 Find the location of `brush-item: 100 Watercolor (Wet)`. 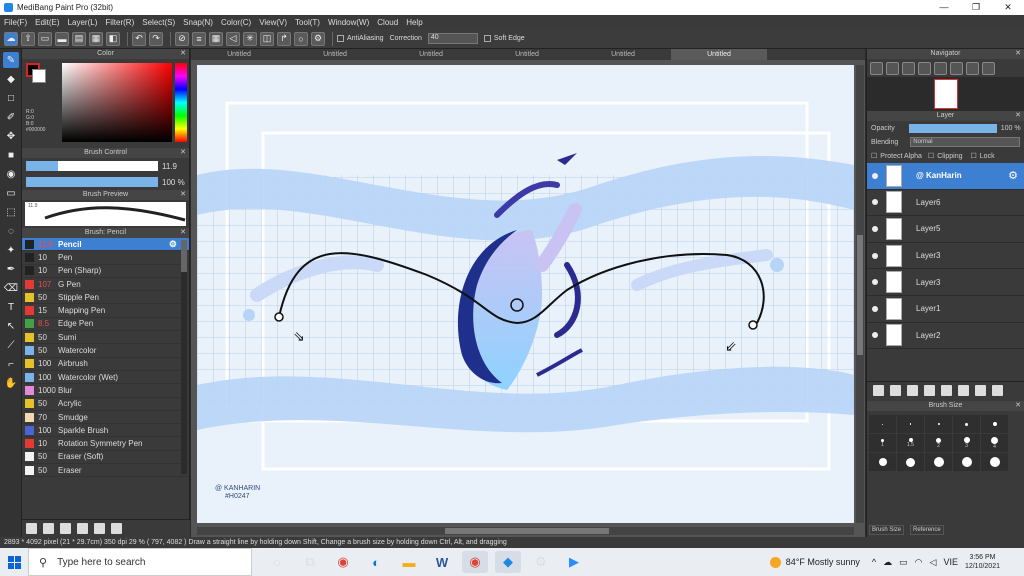

brush-item: 100 Watercolor (Wet) is located at coordinates (105, 377).